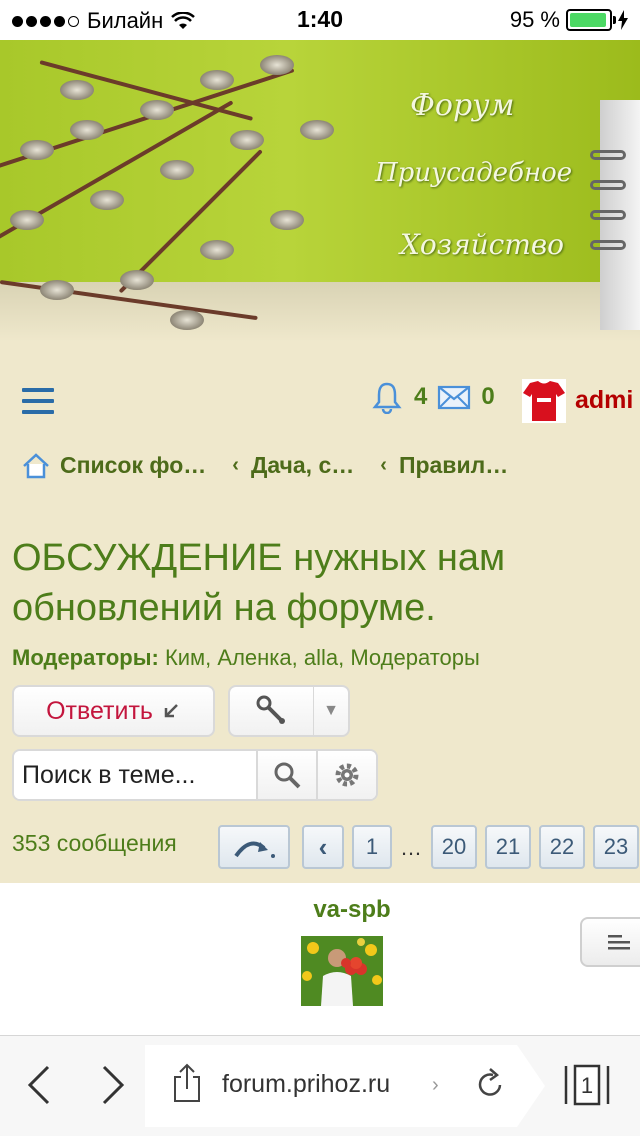 The width and height of the screenshot is (640, 1136). What do you see at coordinates (372, 847) in the screenshot?
I see `page-link-1: 1` at bounding box center [372, 847].